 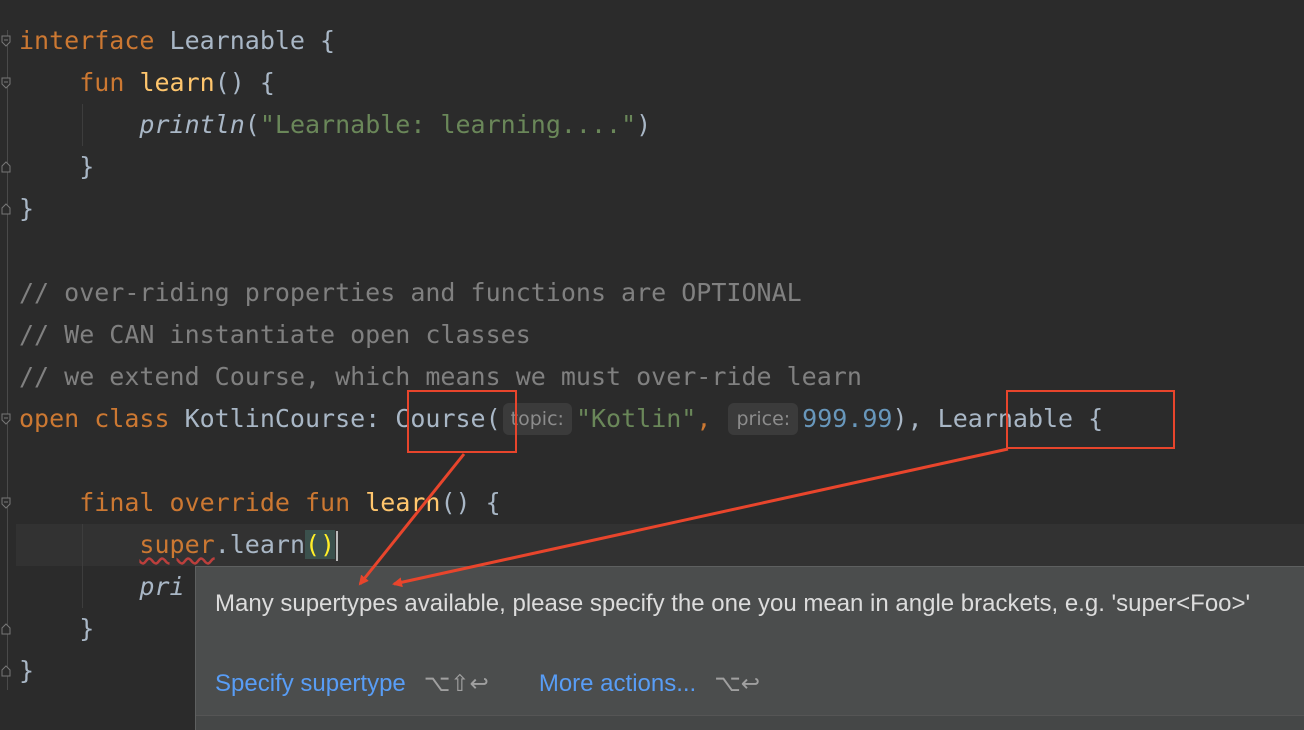 I want to click on keyword-final-override-fun: final override fun, so click(x=215, y=502).